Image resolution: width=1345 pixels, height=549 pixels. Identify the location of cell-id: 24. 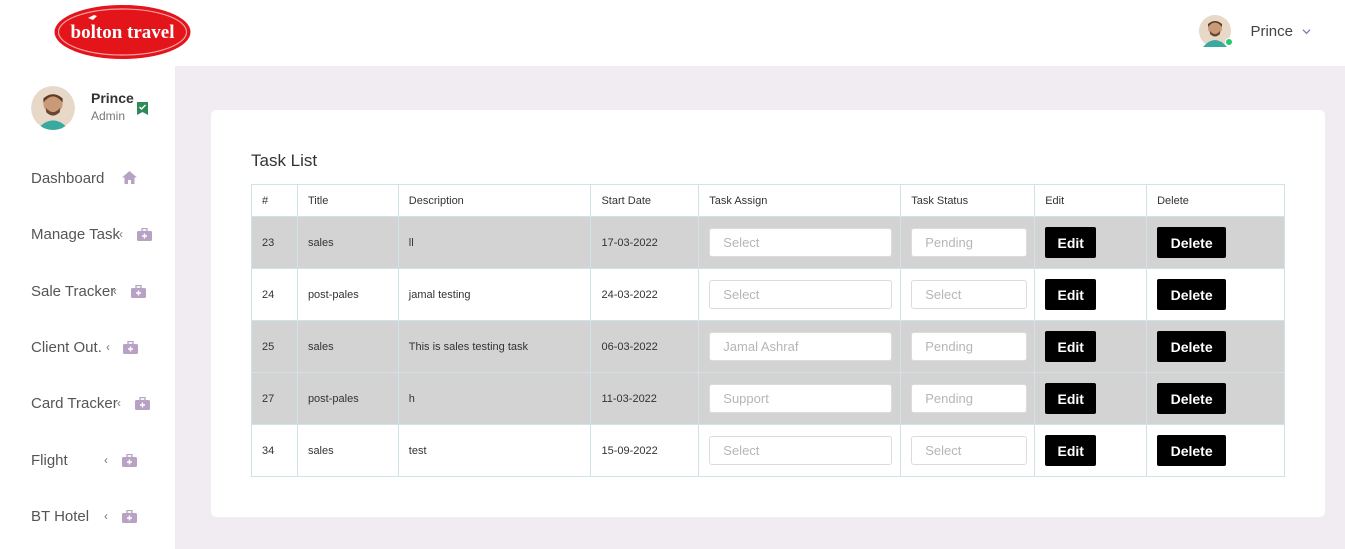
(274, 294).